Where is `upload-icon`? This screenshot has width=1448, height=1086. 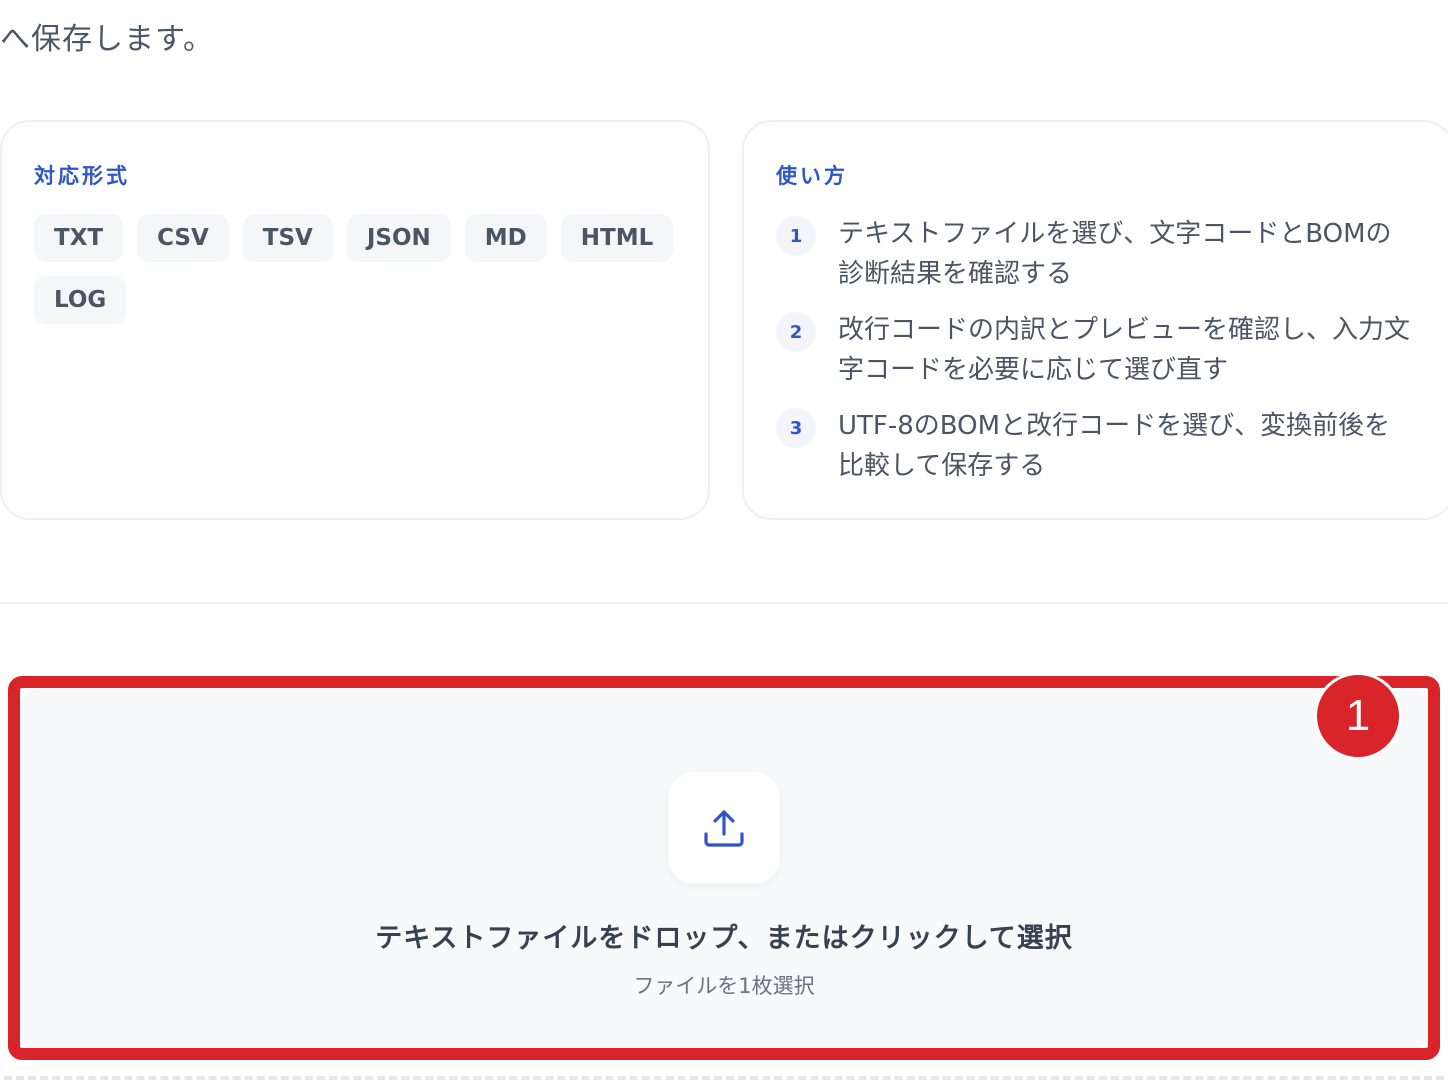
upload-icon is located at coordinates (724, 828).